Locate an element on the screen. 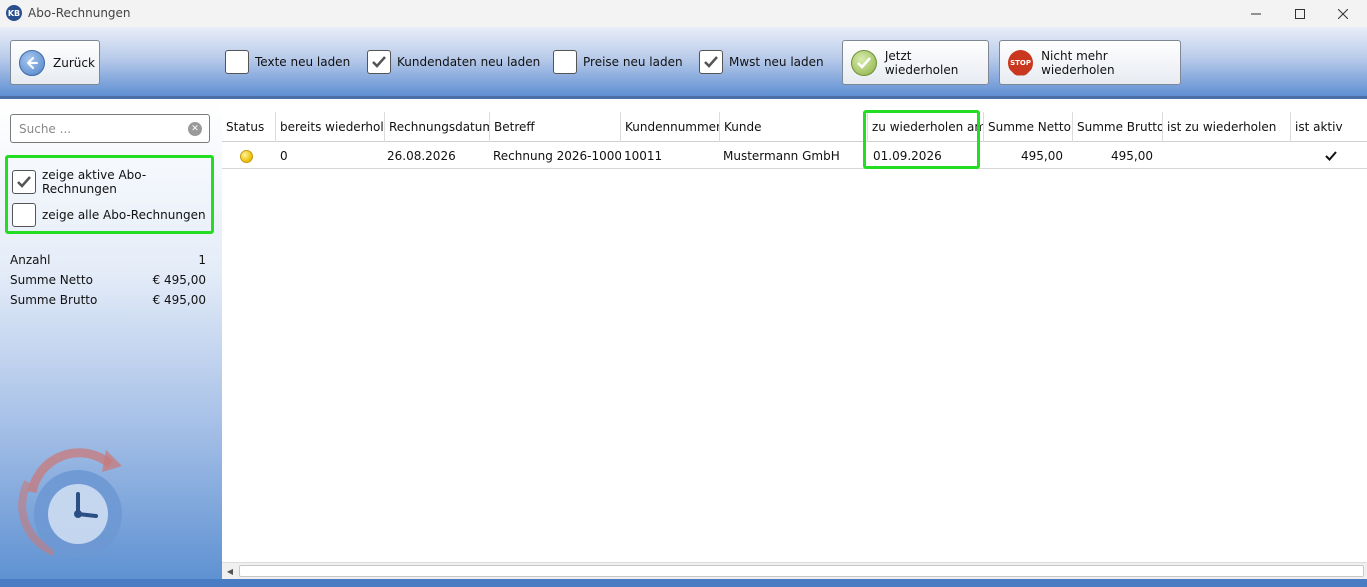 This screenshot has width=1367, height=587. reload-vat-checkbox: Mwst neu laden is located at coordinates (761, 62).